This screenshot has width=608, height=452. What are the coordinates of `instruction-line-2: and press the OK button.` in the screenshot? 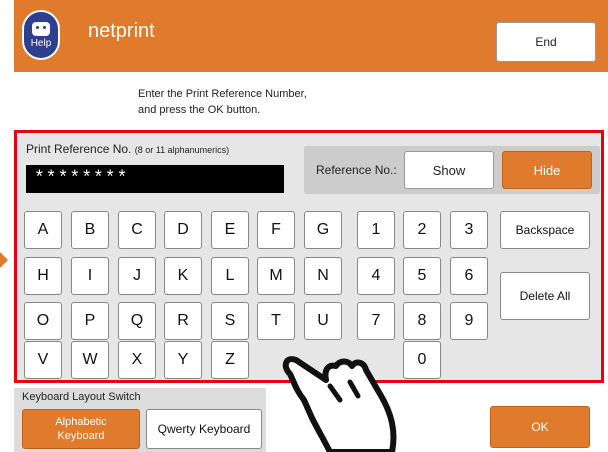 It's located at (199, 110).